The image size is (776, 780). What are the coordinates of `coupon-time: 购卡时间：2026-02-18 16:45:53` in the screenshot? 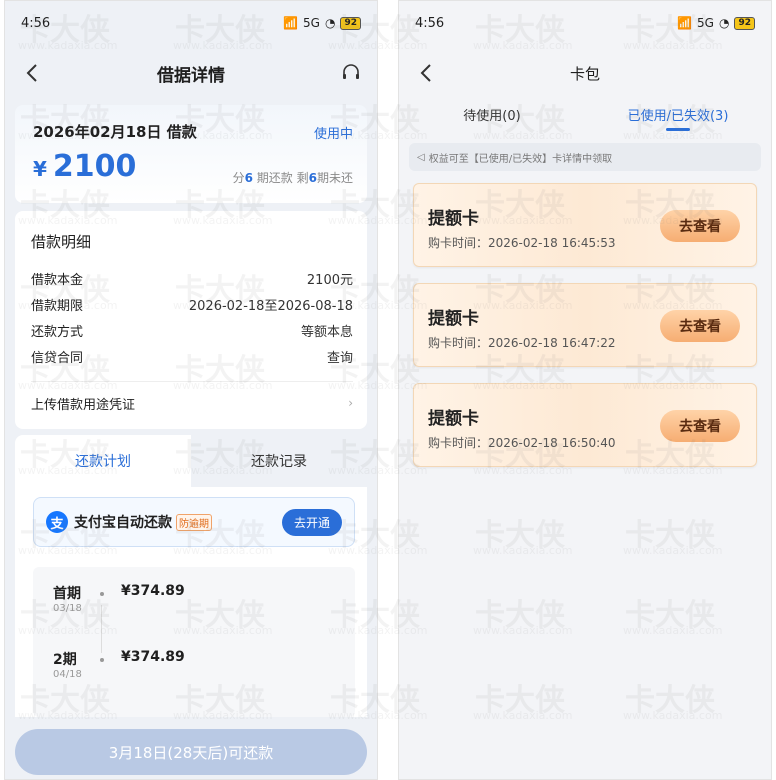 It's located at (521, 242).